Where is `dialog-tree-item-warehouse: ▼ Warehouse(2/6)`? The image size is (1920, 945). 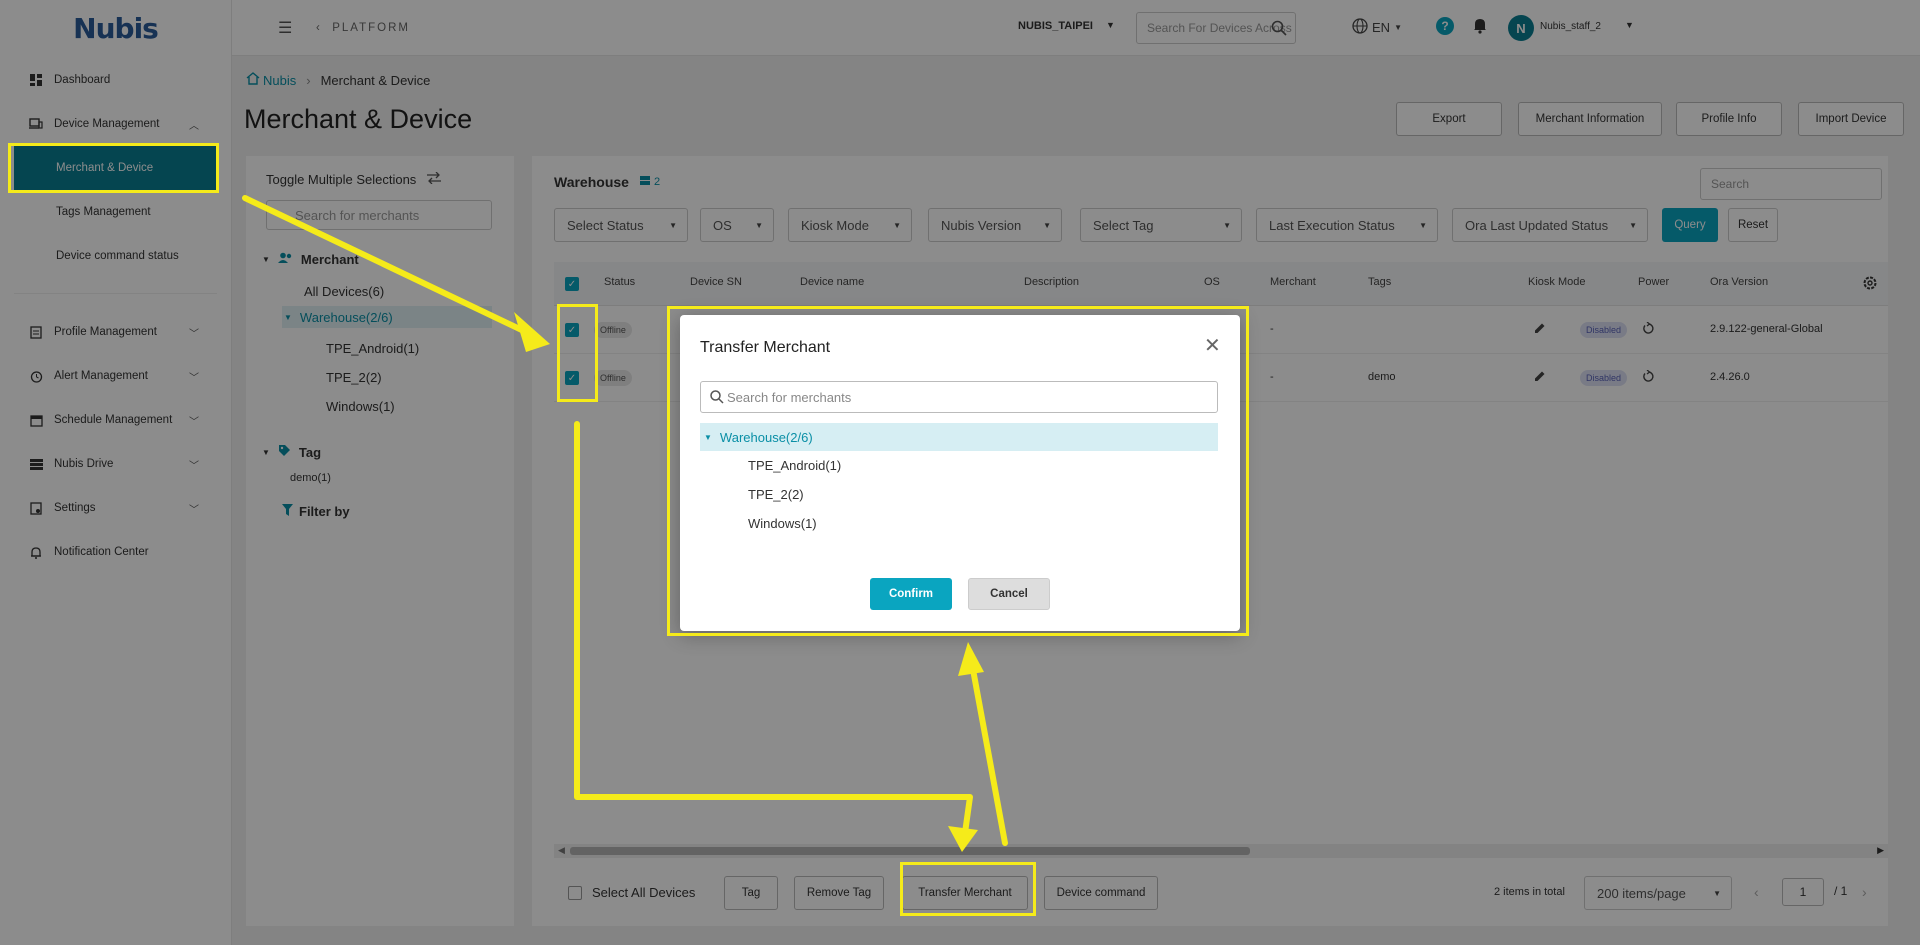 dialog-tree-item-warehouse: ▼ Warehouse(2/6) is located at coordinates (959, 437).